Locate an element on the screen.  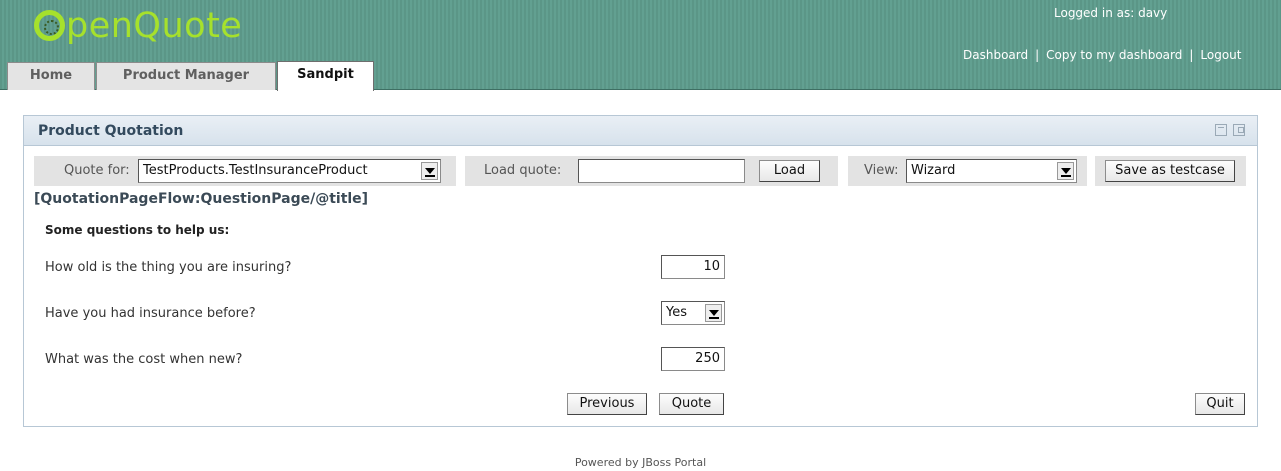
openquote-logo: penQuote is located at coordinates (138, 26).